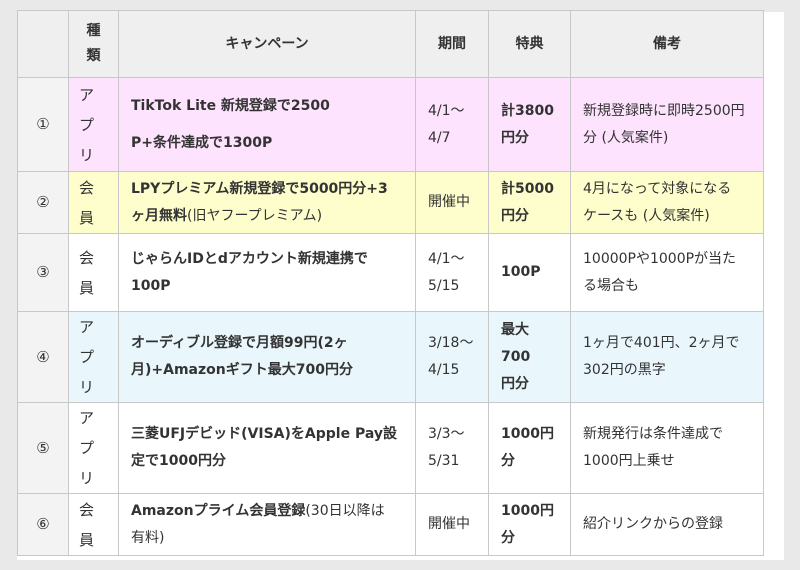  Describe the element at coordinates (529, 44) in the screenshot. I see `header-benefit: 特典` at that location.